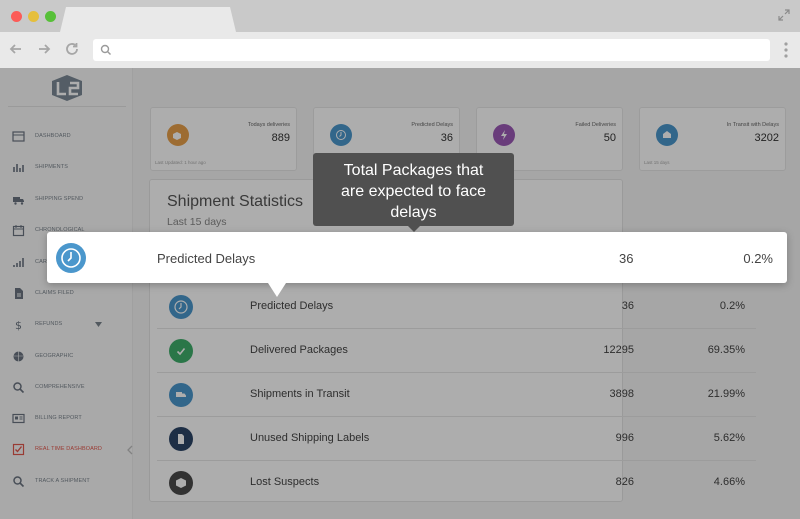  I want to click on highlight-label: Predicted Delays, so click(206, 258).